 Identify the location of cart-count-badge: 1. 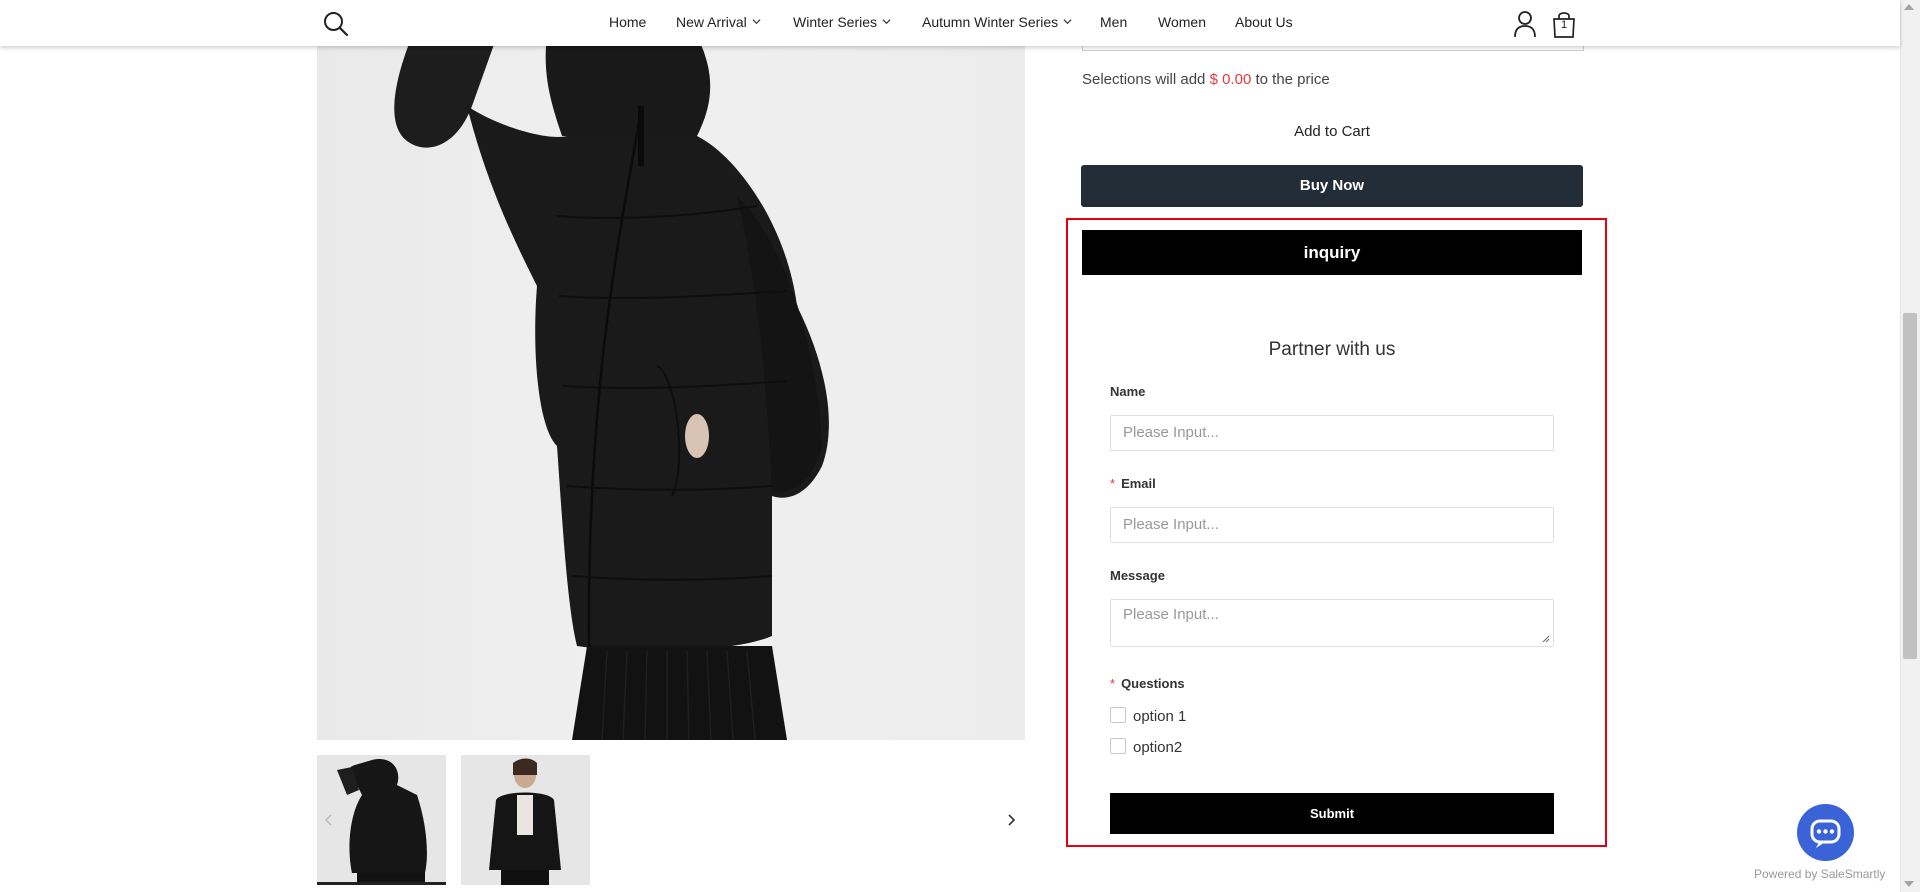
(1564, 25).